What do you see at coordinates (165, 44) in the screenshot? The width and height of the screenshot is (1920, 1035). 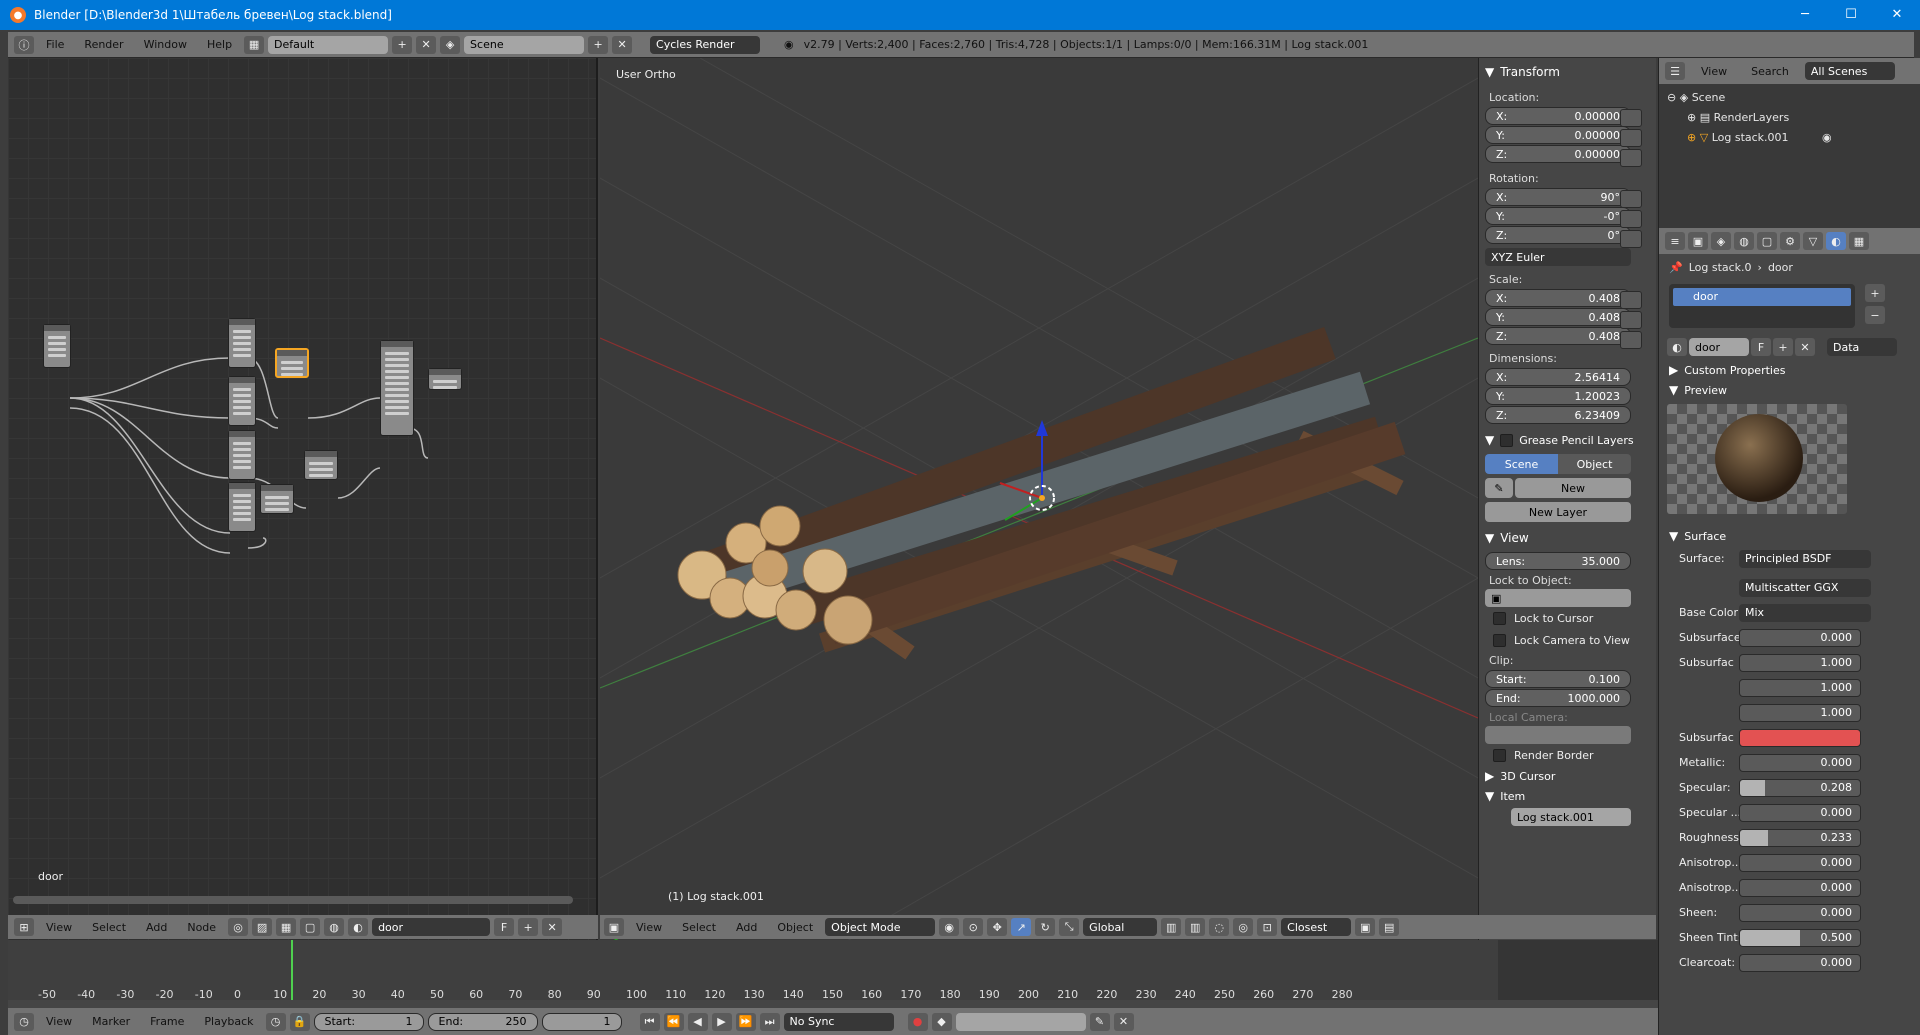 I see `menu-window: Window` at bounding box center [165, 44].